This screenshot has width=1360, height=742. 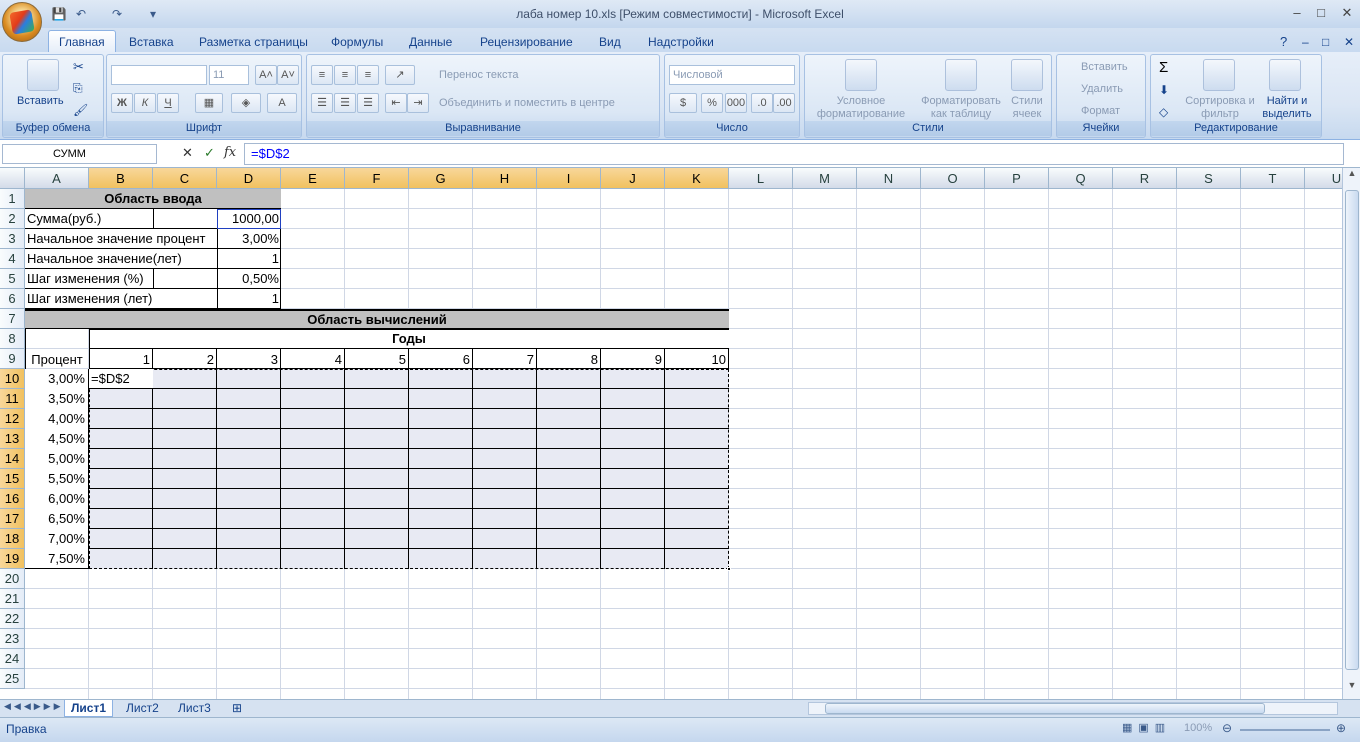 I want to click on align-bottom-icon: ≡, so click(x=368, y=75).